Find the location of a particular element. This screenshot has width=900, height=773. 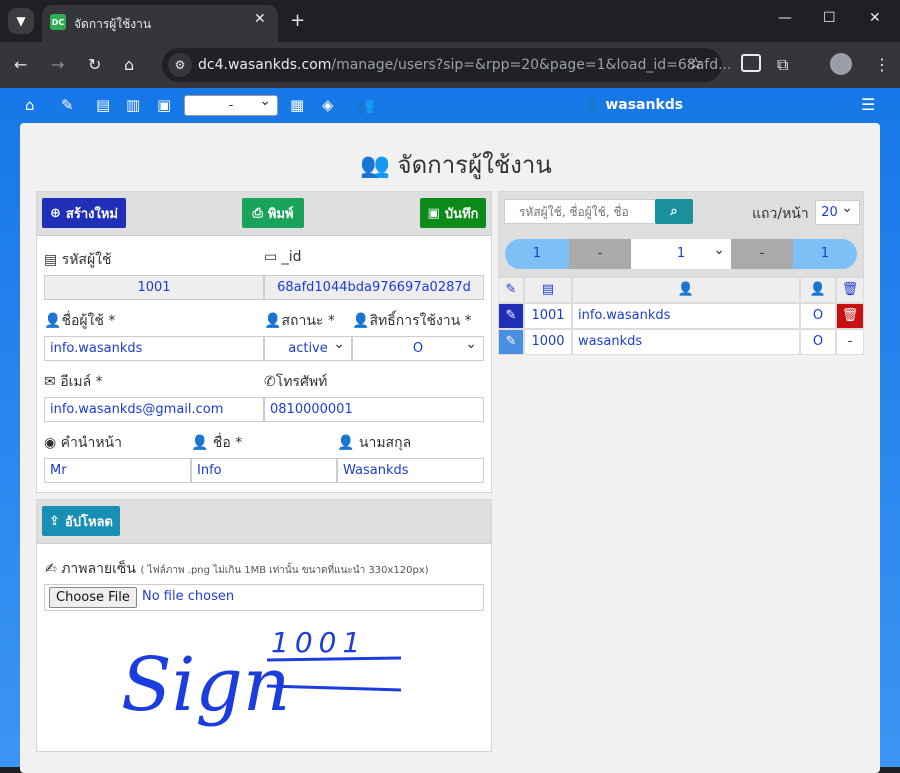

close-tab-icon: ✕ is located at coordinates (260, 19).